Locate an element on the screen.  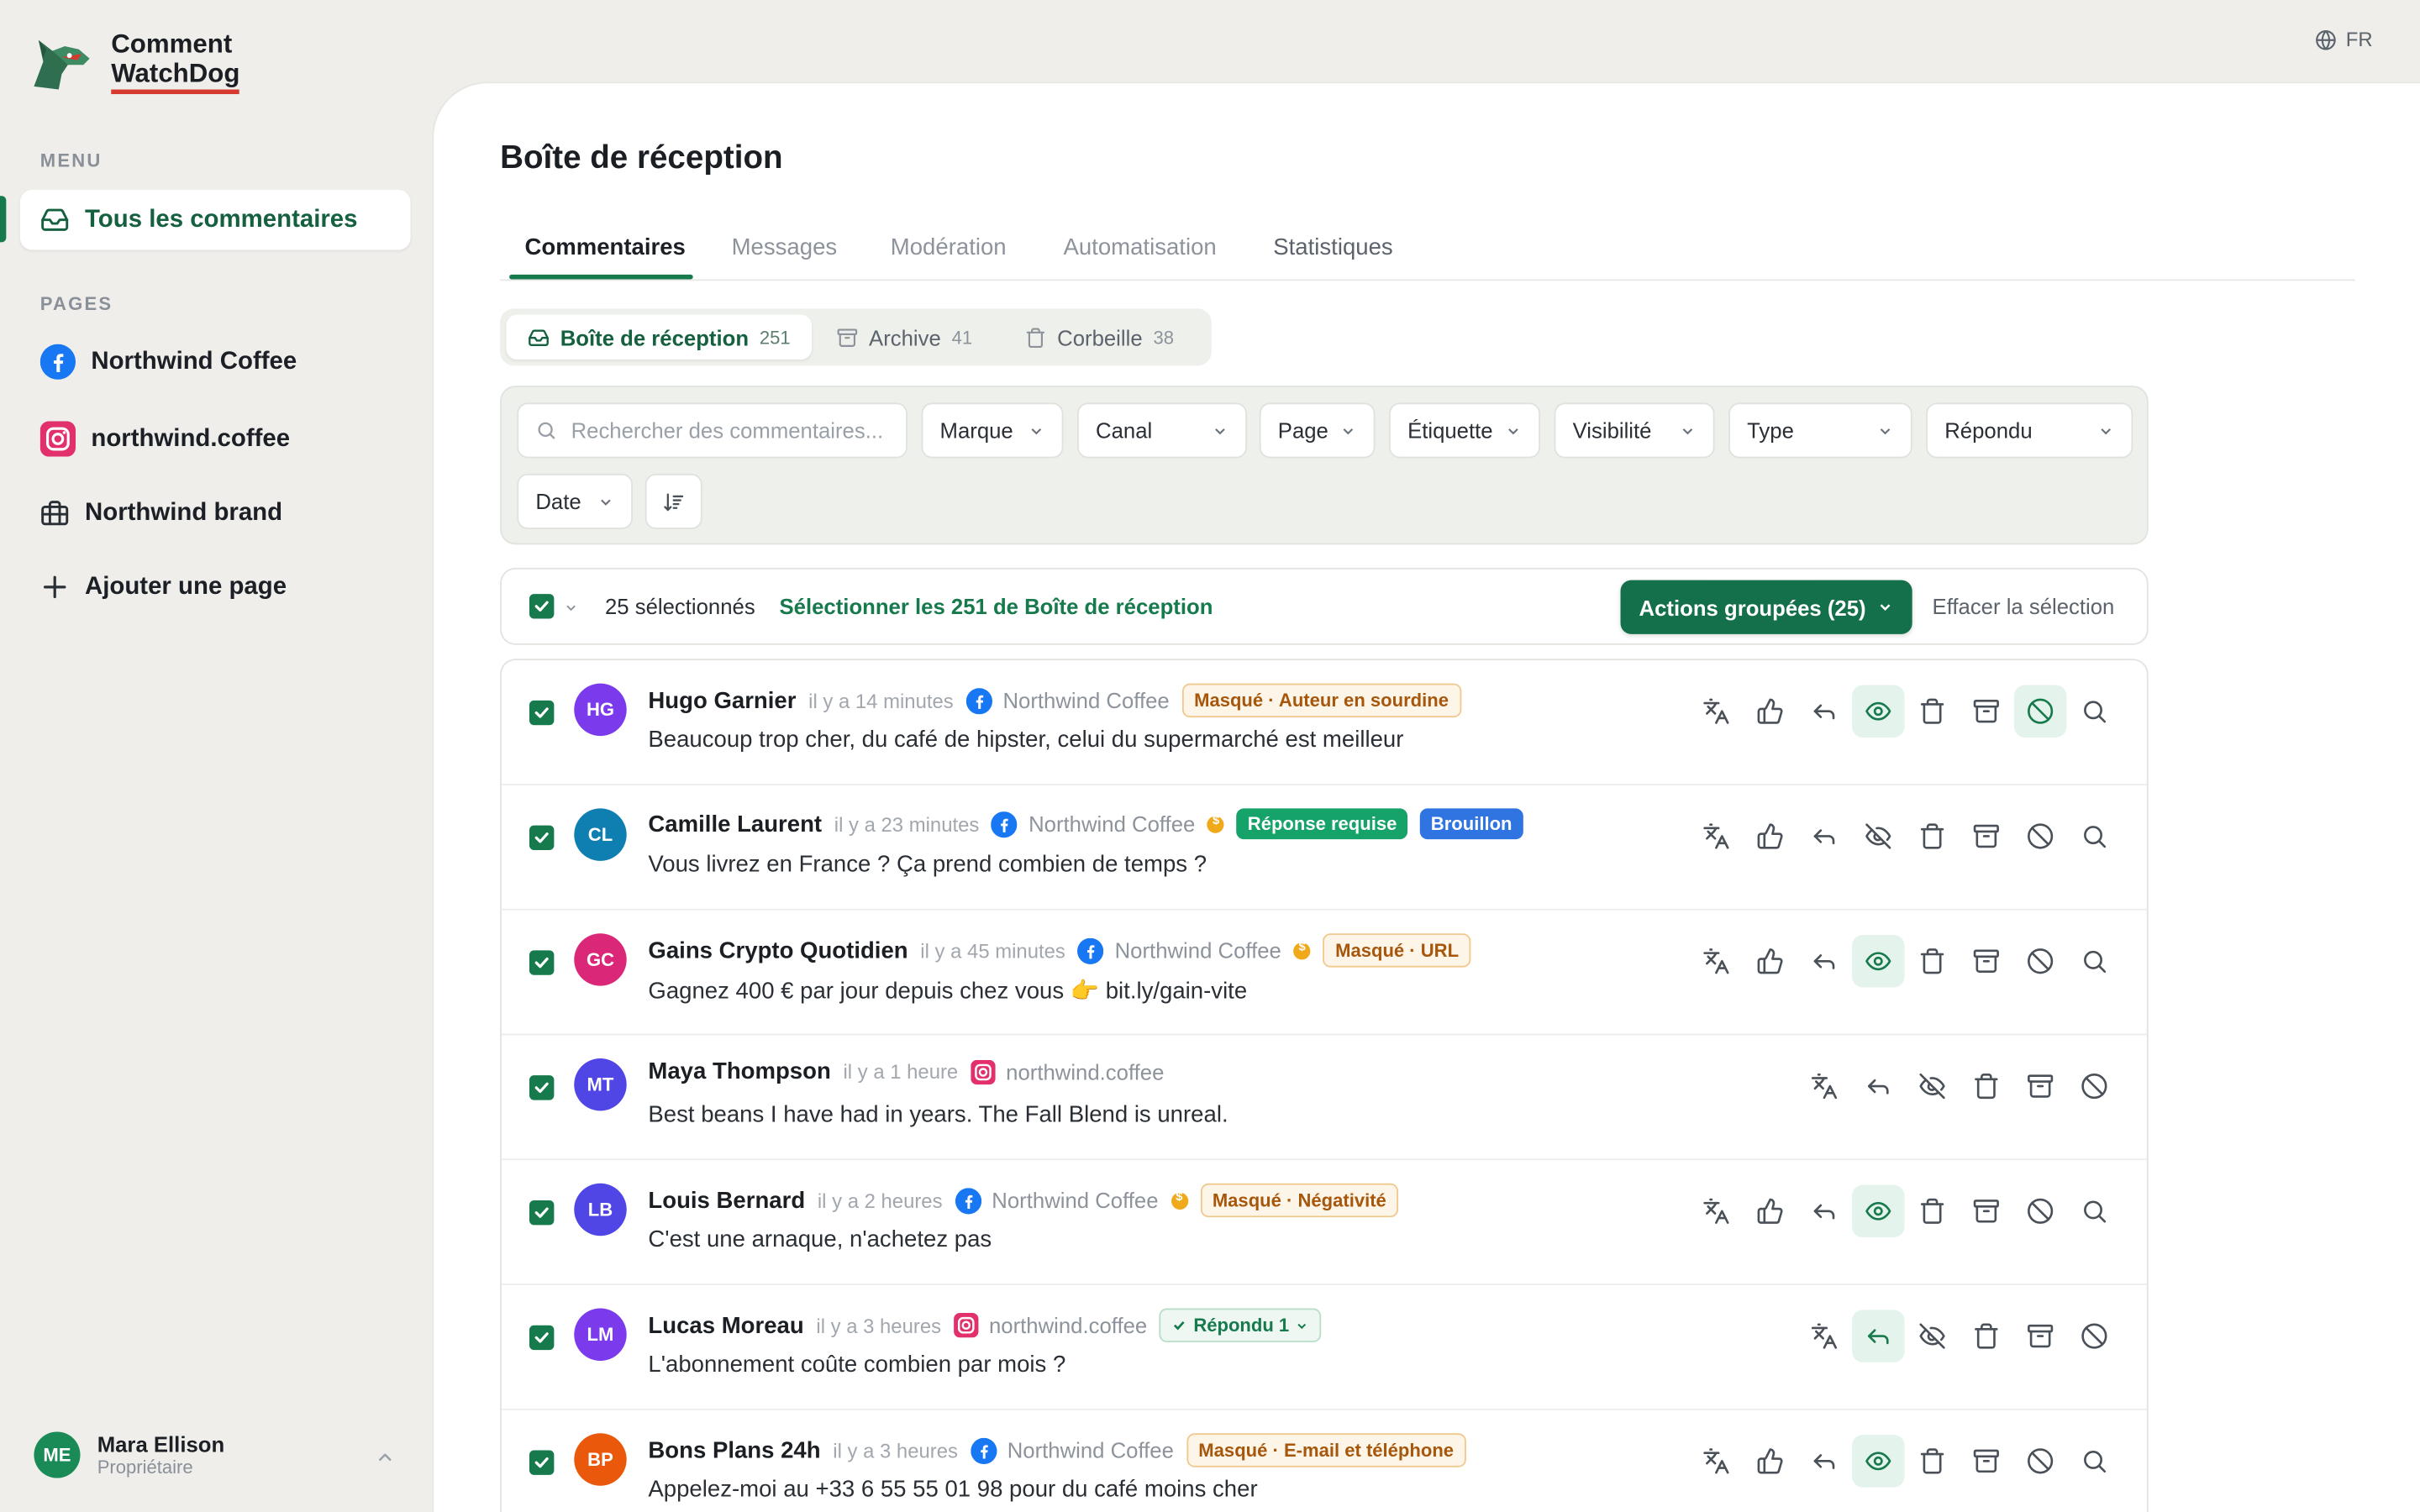
folder-trash: Corbeille 38 is located at coordinates (1100, 337).